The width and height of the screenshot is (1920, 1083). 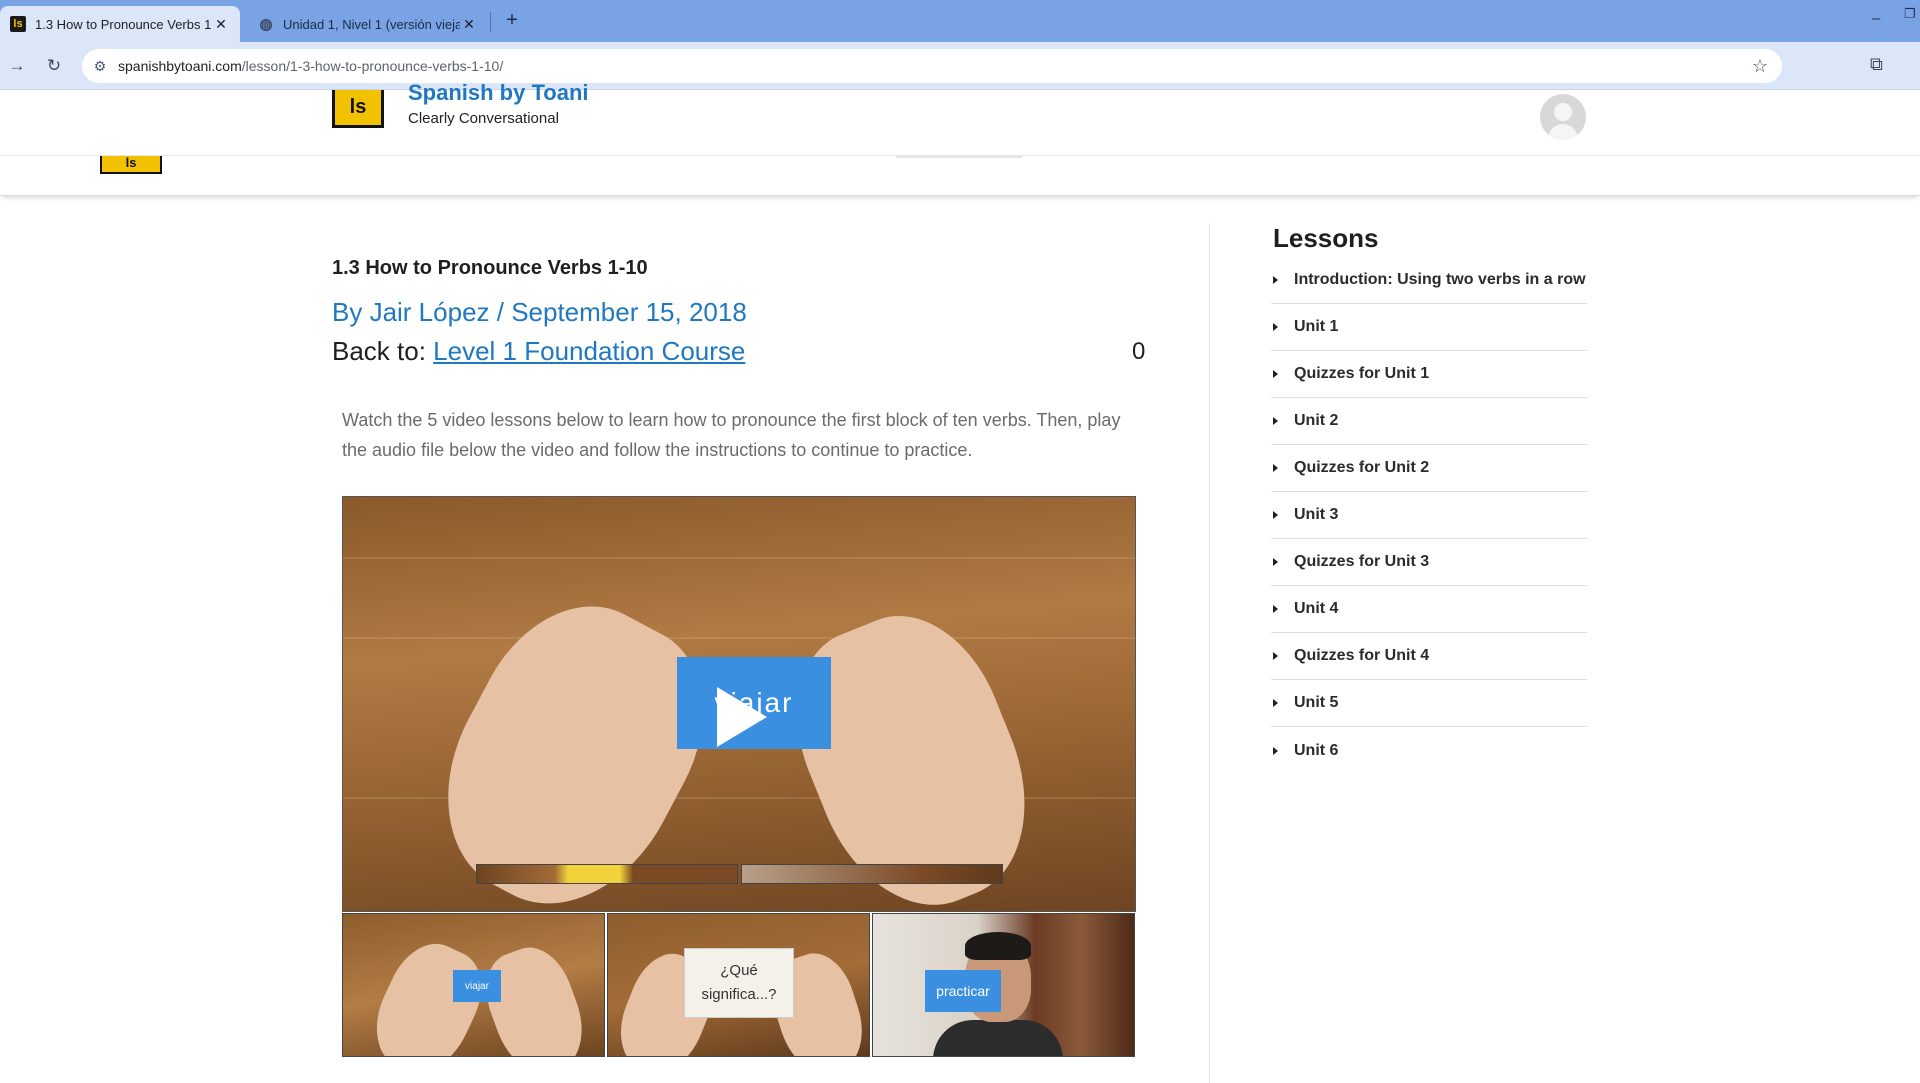 What do you see at coordinates (998, 1038) in the screenshot?
I see `person-shirt` at bounding box center [998, 1038].